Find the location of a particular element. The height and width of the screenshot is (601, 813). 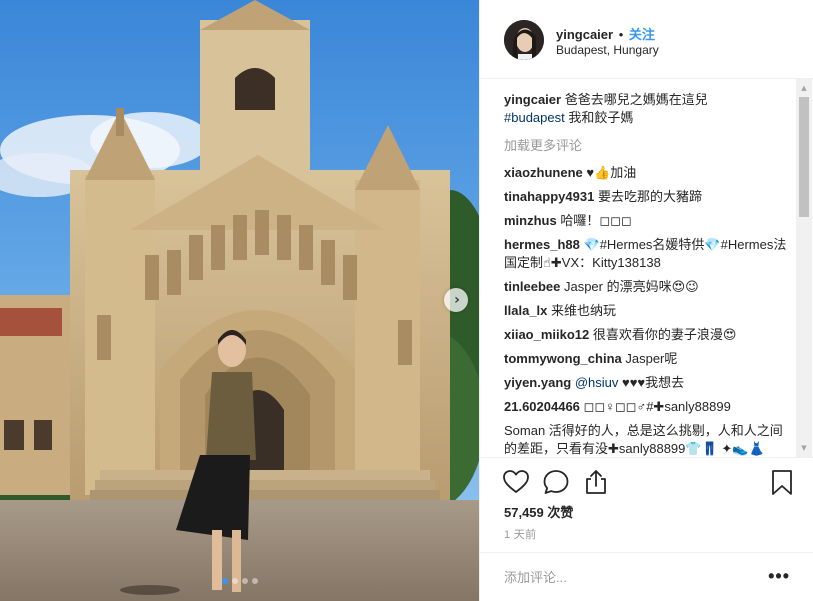

carousel-next-button: › is located at coordinates (456, 300).